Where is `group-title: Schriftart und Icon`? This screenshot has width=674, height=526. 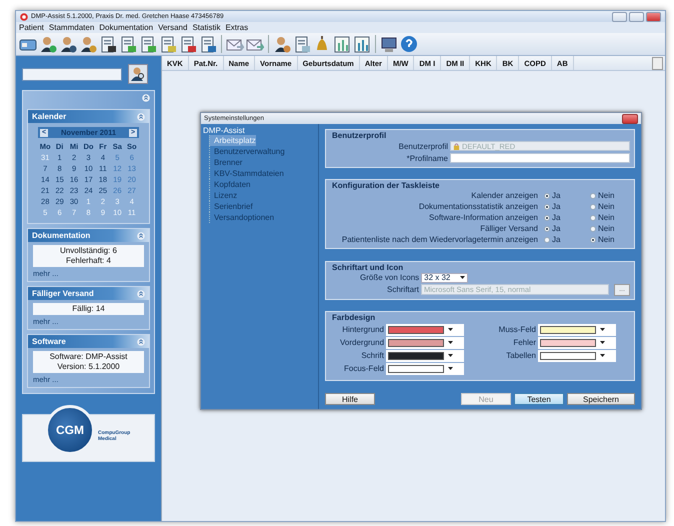 group-title: Schriftart und Icon is located at coordinates (368, 267).